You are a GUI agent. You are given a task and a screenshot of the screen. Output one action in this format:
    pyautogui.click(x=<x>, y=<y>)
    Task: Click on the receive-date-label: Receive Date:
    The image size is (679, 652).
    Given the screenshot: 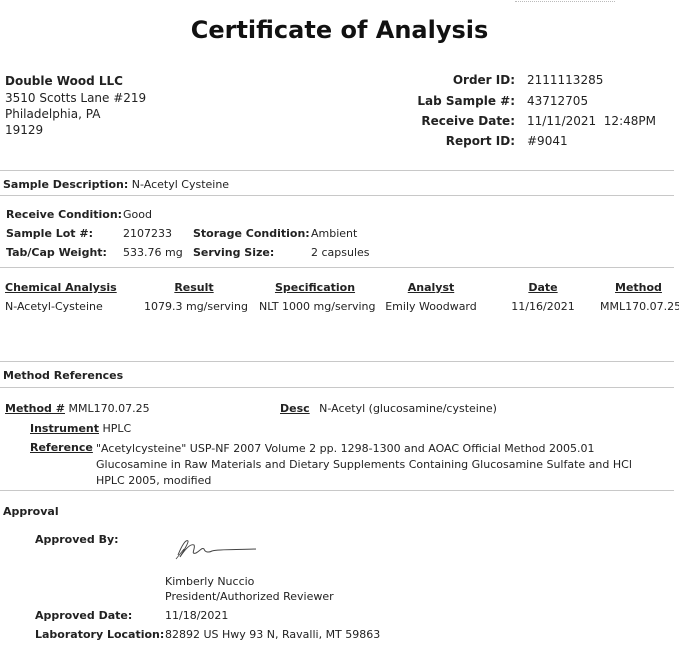 What is the action you would take?
    pyautogui.click(x=468, y=121)
    